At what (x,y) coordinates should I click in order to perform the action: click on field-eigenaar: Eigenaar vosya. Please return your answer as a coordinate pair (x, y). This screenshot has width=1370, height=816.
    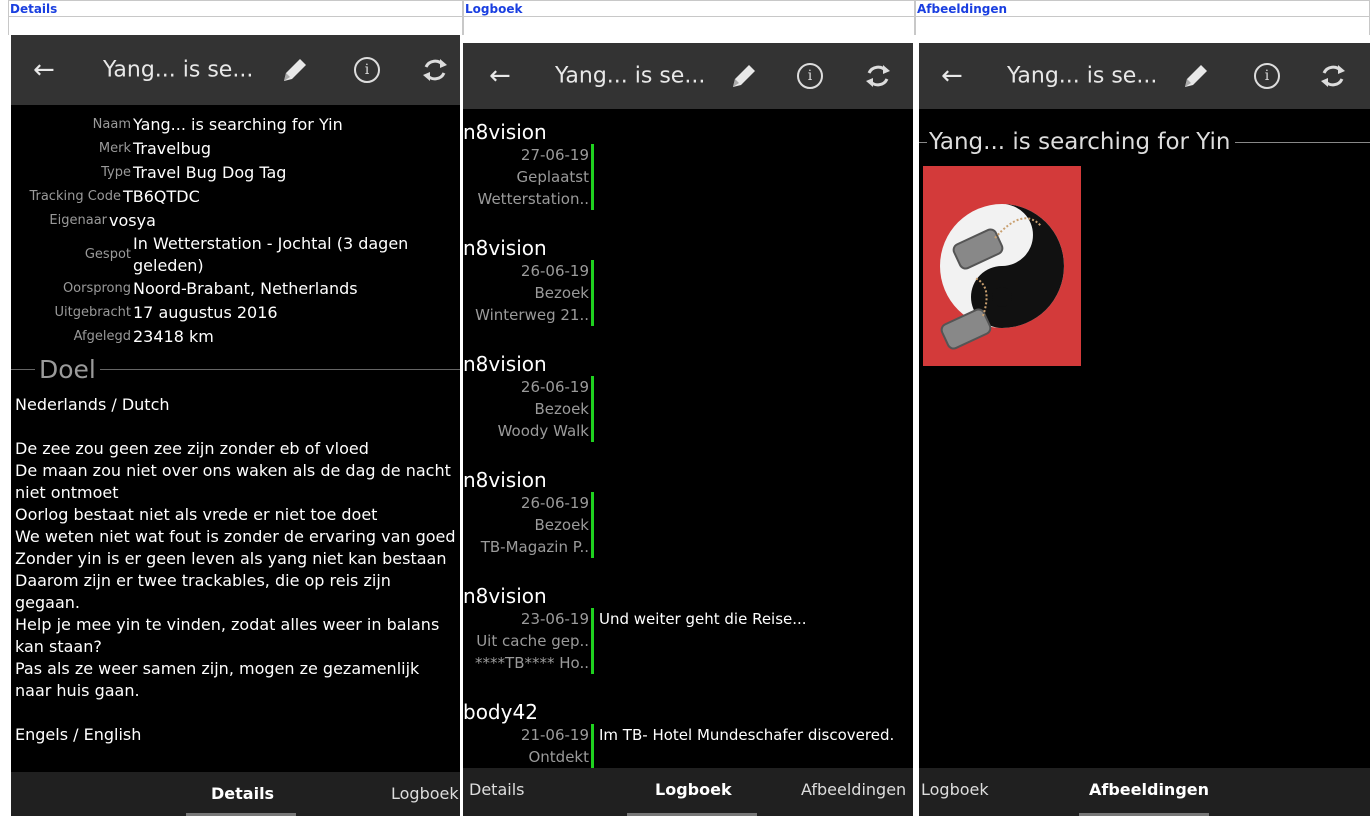
    Looking at the image, I should click on (102, 220).